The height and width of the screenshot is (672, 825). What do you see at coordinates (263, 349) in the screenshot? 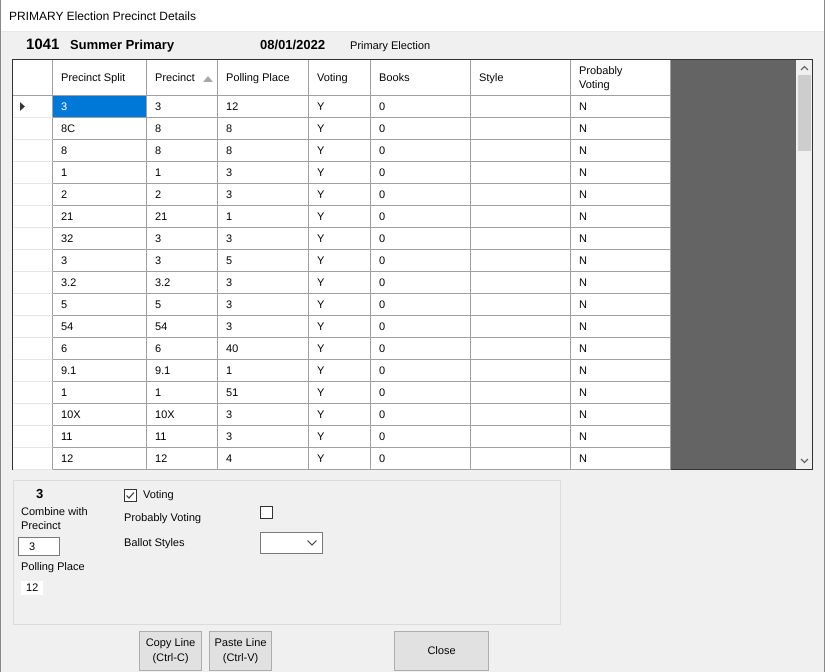
I see `table-cell: 40` at bounding box center [263, 349].